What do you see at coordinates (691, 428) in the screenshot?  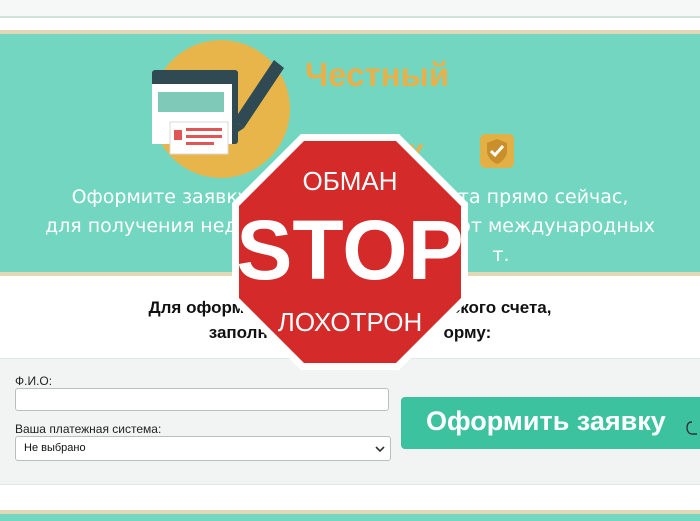 I see `pointer-cursor-icon` at bounding box center [691, 428].